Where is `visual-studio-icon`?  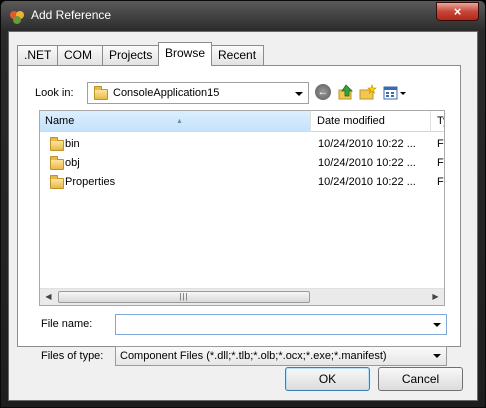 visual-studio-icon is located at coordinates (17, 17).